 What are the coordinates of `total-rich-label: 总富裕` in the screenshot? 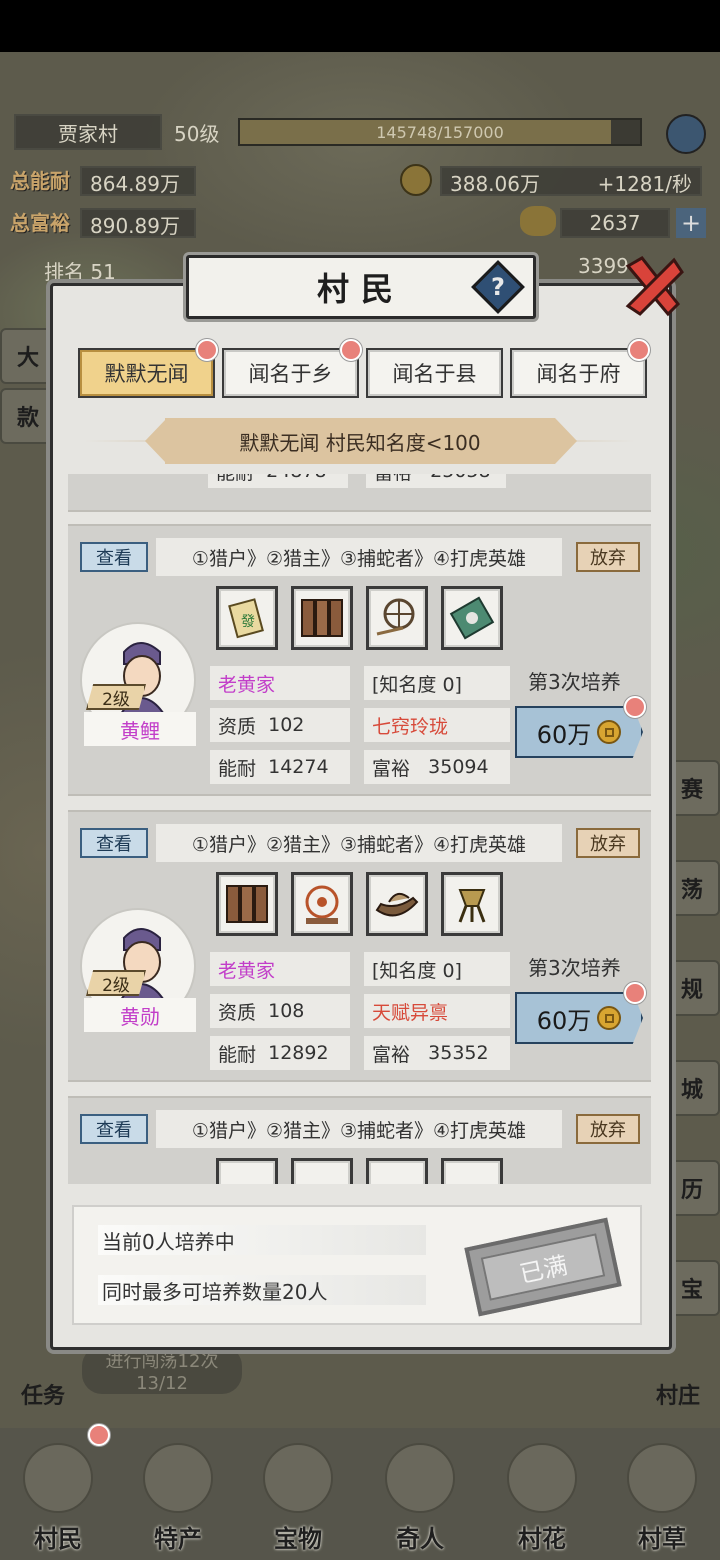 It's located at (40, 223).